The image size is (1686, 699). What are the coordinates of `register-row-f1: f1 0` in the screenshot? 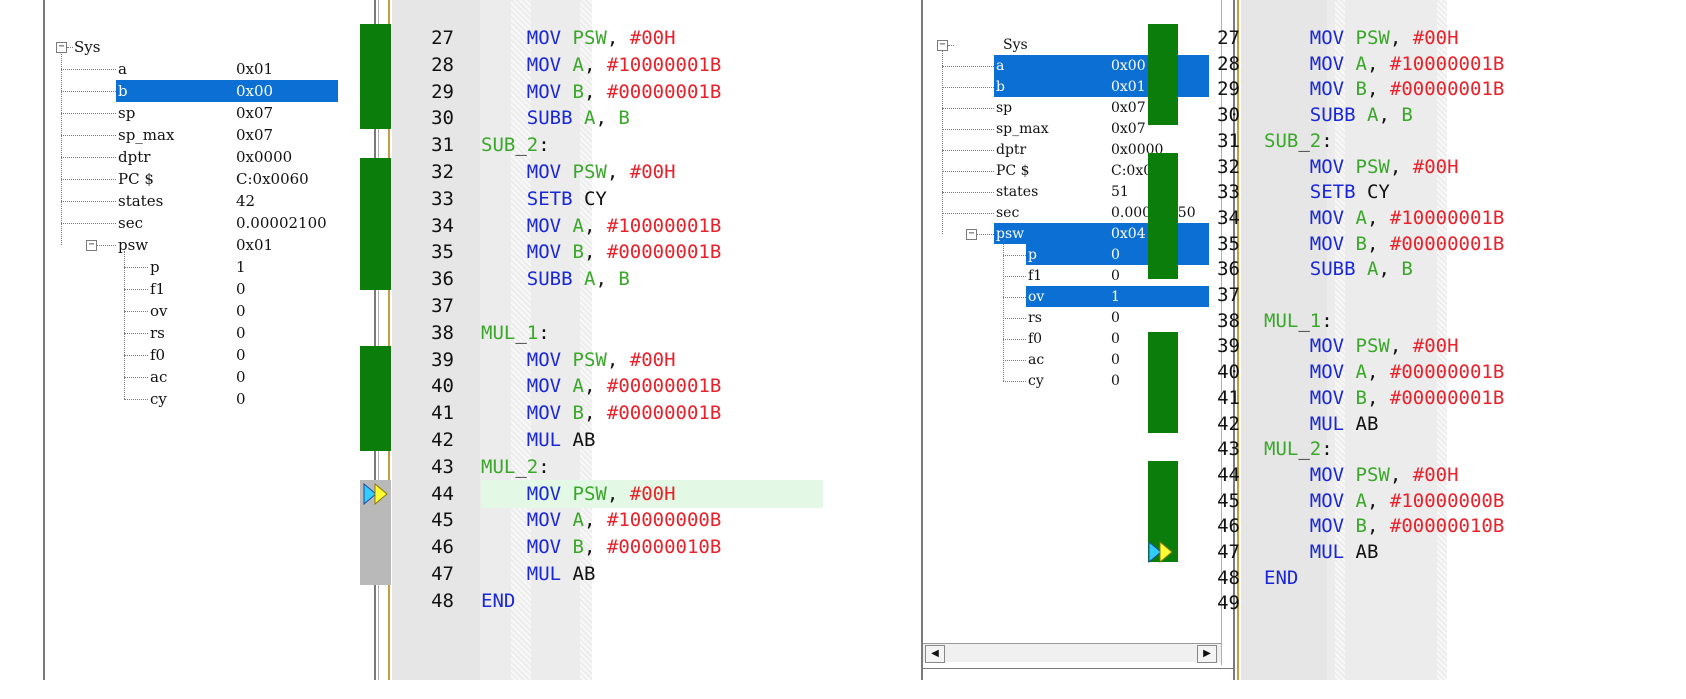 It's located at (189, 289).